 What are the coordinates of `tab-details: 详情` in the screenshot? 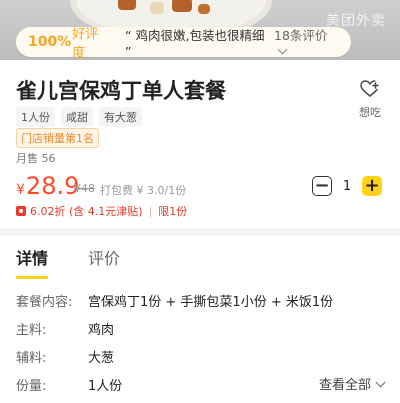 It's located at (32, 262).